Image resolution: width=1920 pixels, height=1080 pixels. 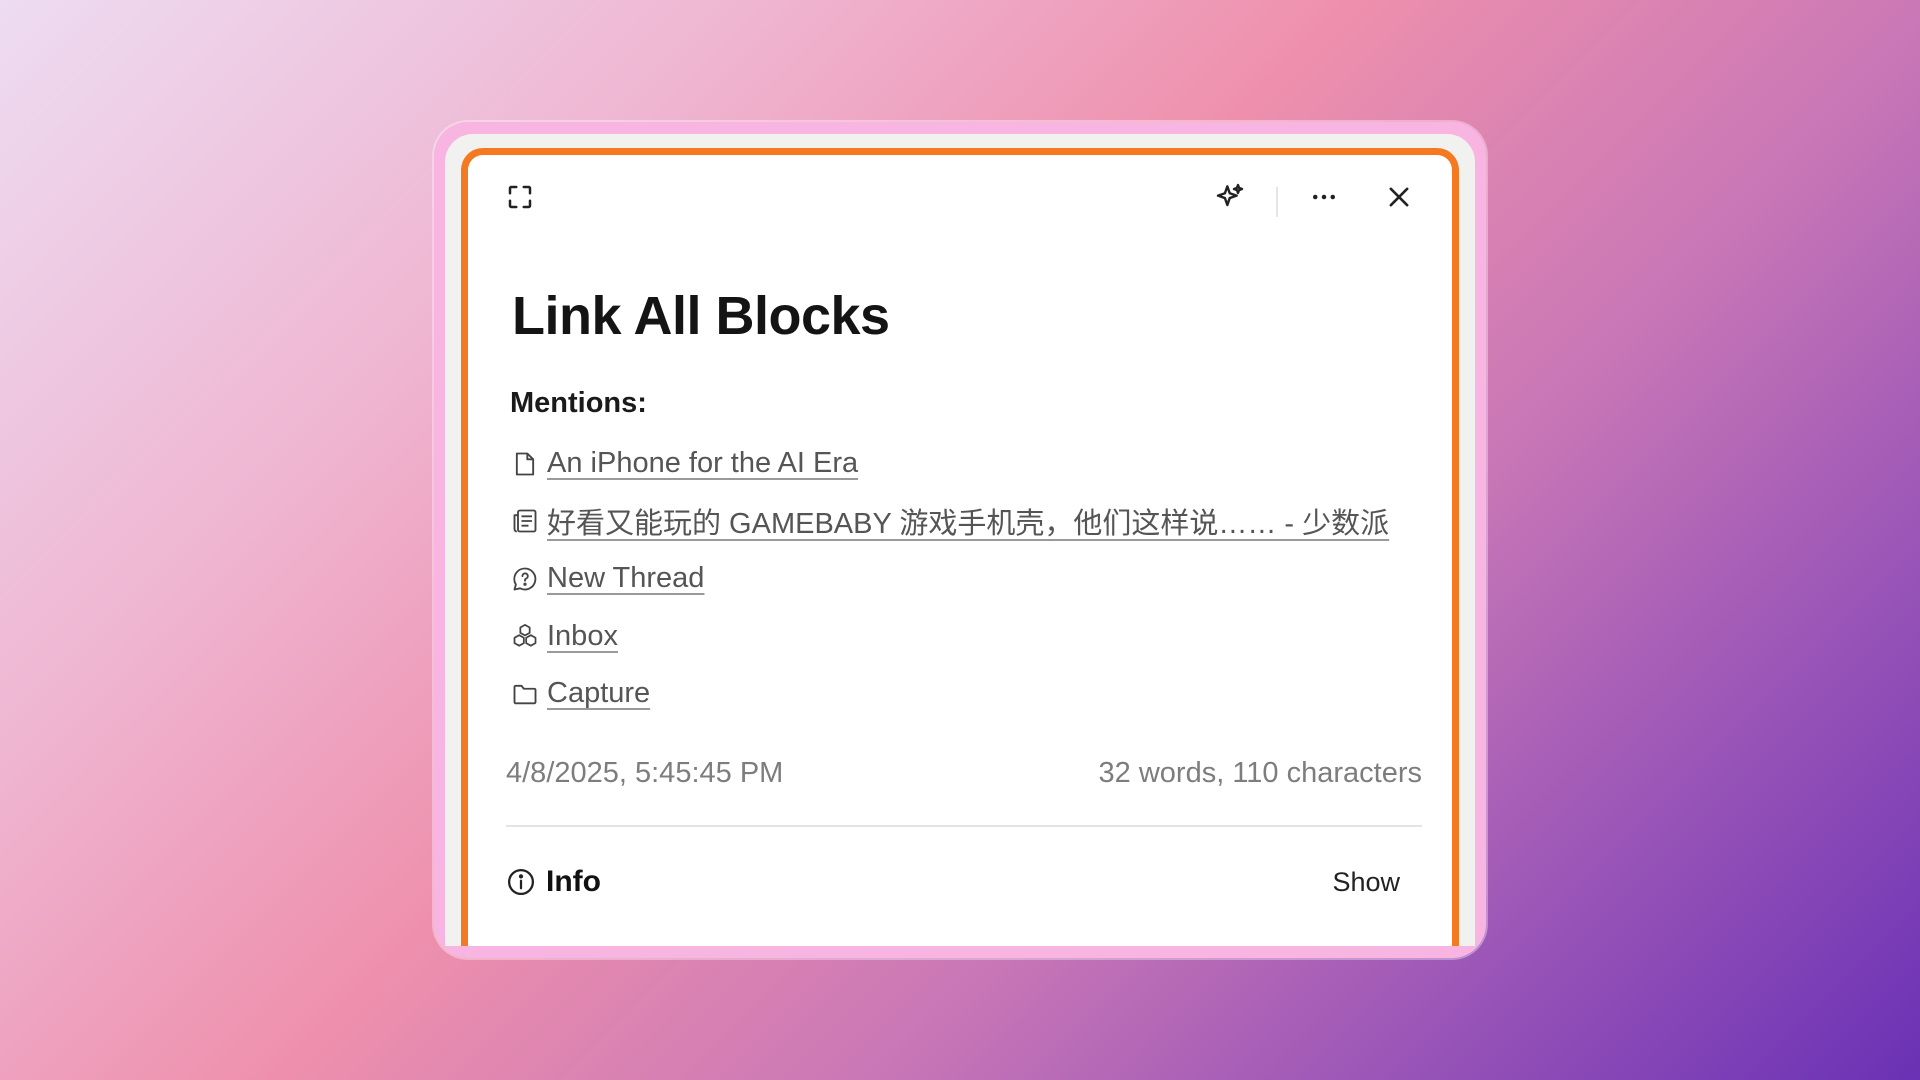 I want to click on close-icon, so click(x=1399, y=197).